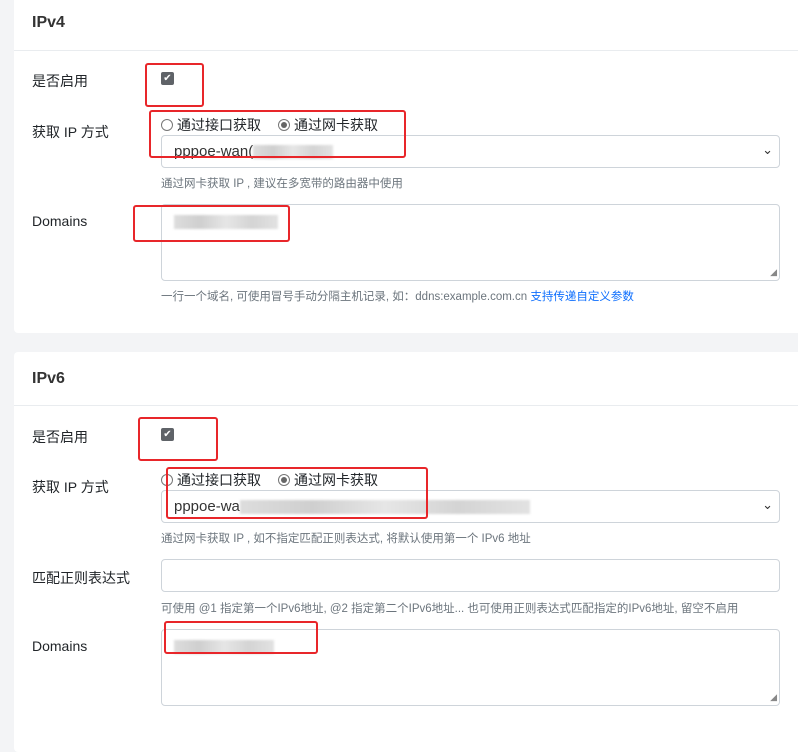 This screenshot has height=752, width=798. Describe the element at coordinates (70, 132) in the screenshot. I see `ipv4-method-label: 获取 IP 方式` at that location.